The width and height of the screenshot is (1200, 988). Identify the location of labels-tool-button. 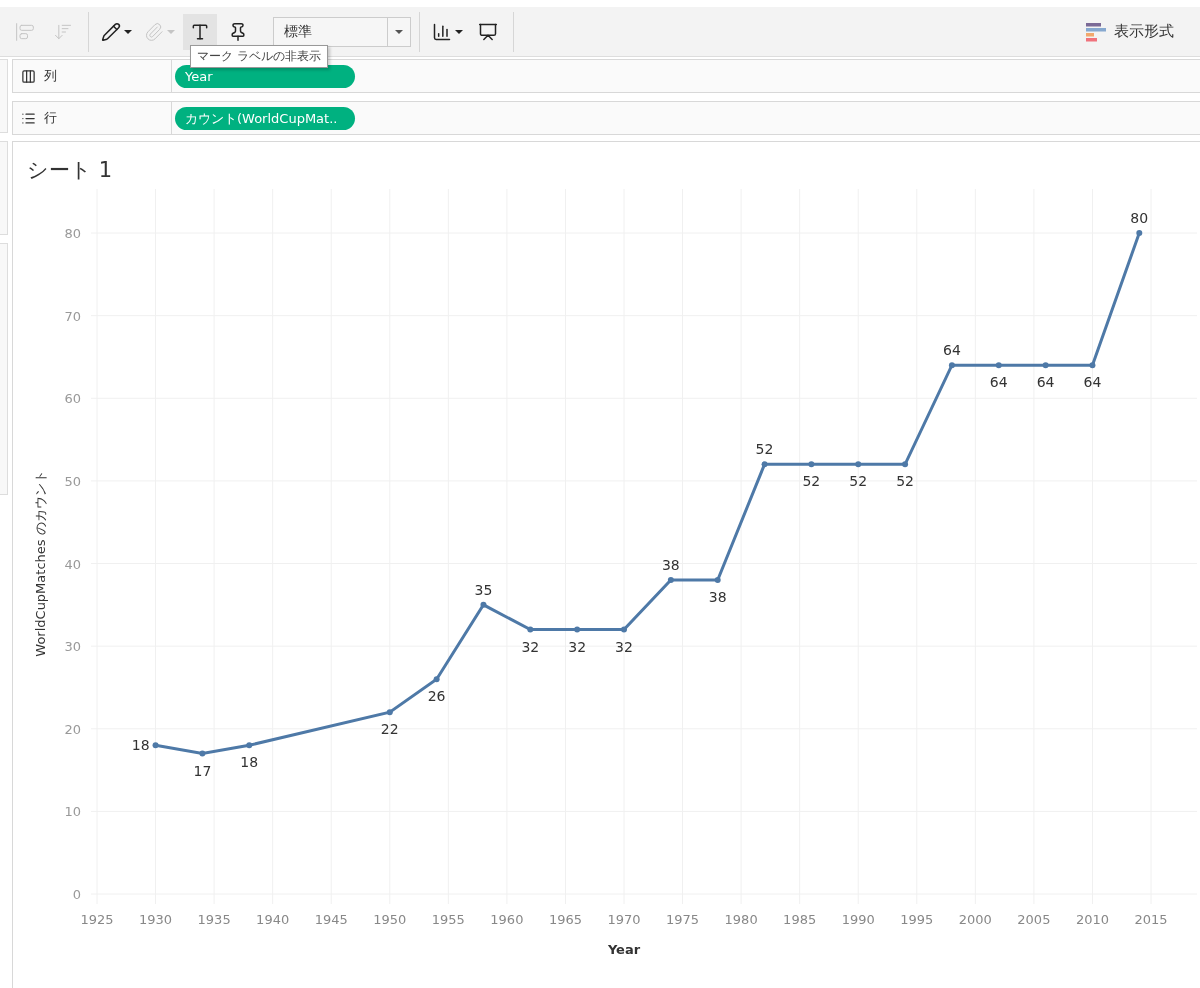
(200, 31).